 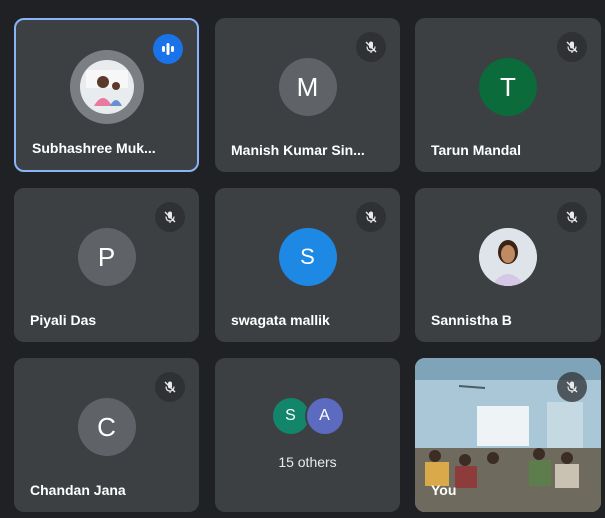 What do you see at coordinates (508, 87) in the screenshot?
I see `avatar: T` at bounding box center [508, 87].